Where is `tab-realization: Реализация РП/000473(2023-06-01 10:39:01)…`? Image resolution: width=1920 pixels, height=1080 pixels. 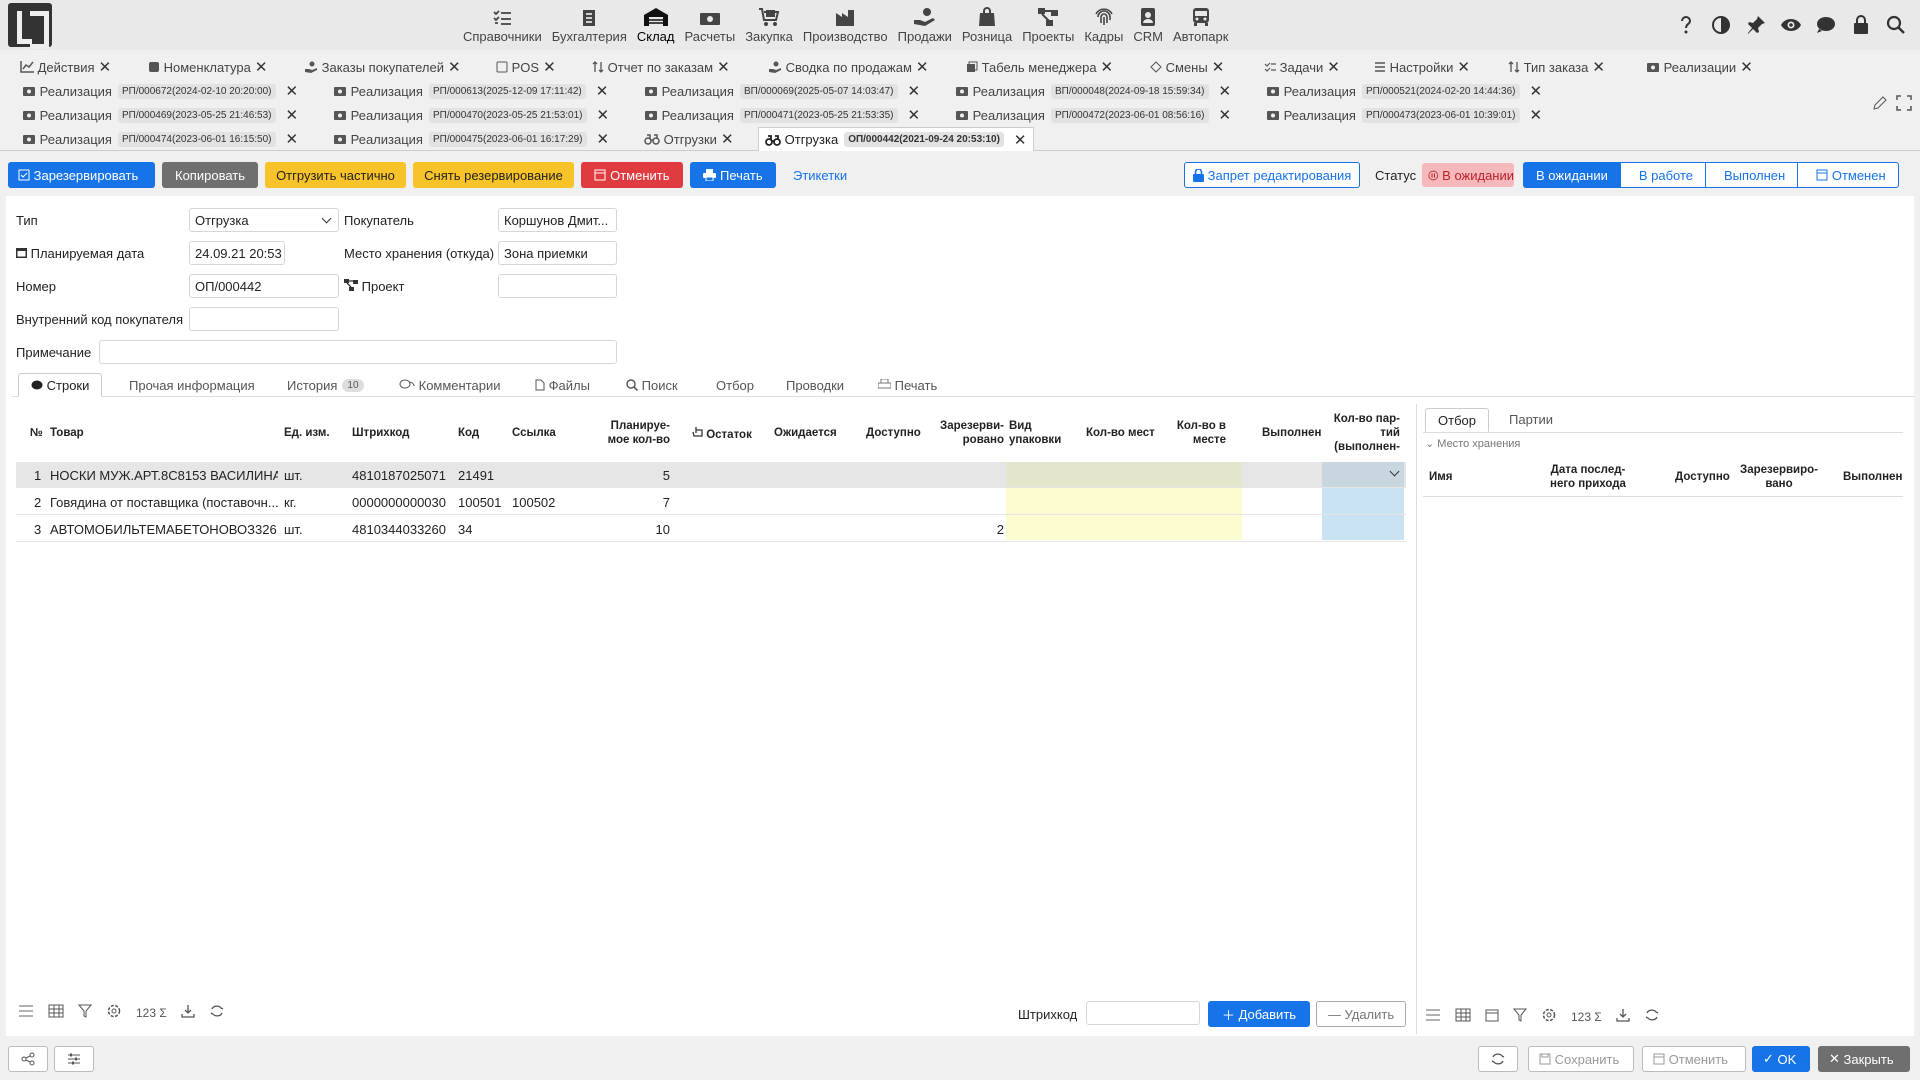
tab-realization: Реализация РП/000473(2023-06-01 10:39:01)… is located at coordinates (1404, 115).